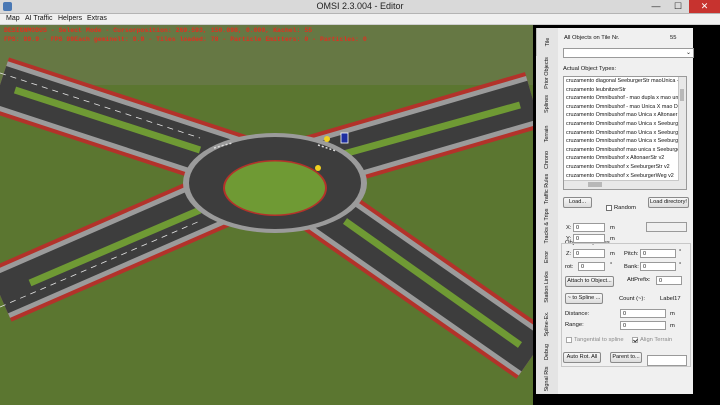 The width and height of the screenshot is (720, 405). I want to click on tangential-label: Tangential to spline, so click(599, 340).